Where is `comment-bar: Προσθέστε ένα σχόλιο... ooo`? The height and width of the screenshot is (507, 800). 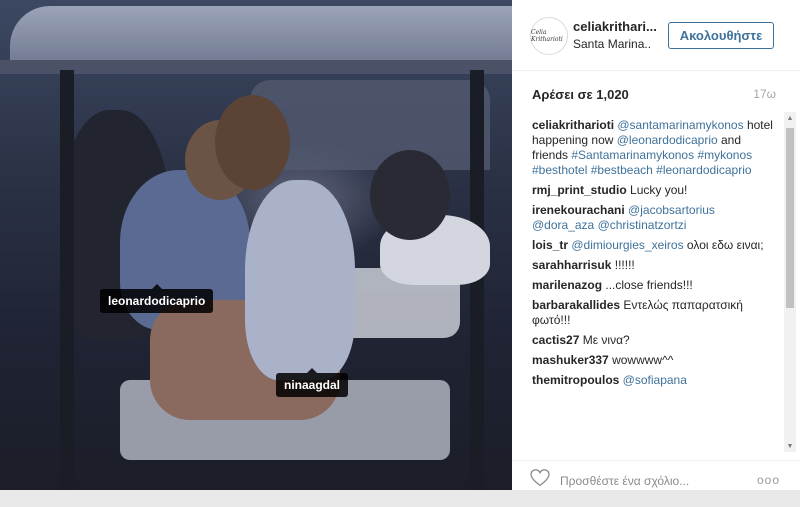
comment-bar: Προσθέστε ένα σχόλιο... ooo is located at coordinates (656, 475).